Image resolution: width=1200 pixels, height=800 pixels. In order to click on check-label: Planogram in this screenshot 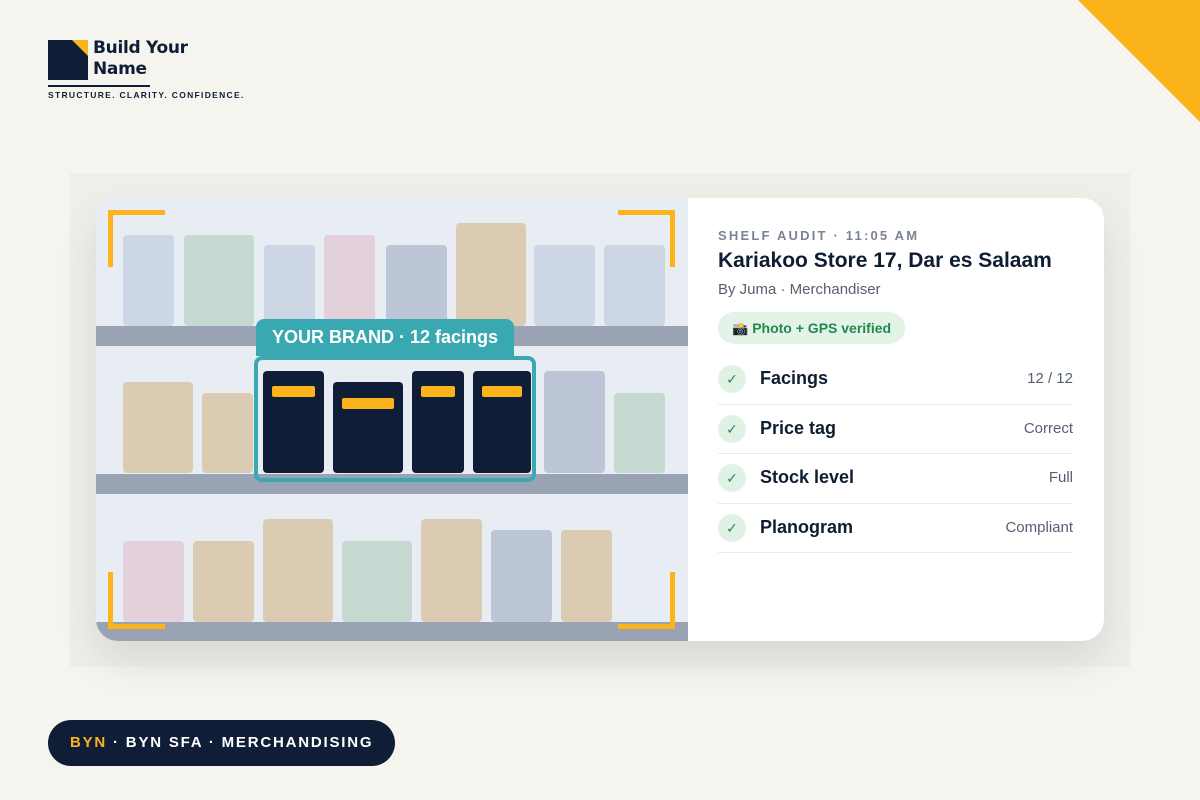, I will do `click(807, 526)`.